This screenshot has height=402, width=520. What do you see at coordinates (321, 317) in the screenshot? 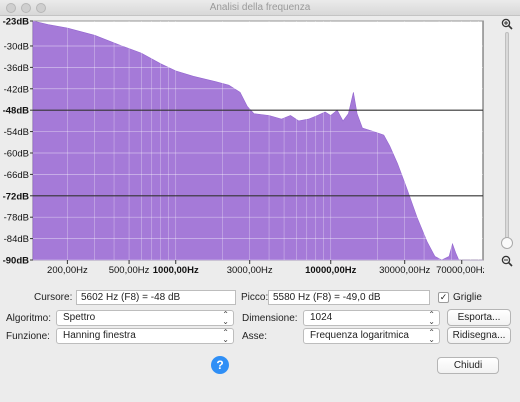
I see `size-select-value: 1024` at bounding box center [321, 317].